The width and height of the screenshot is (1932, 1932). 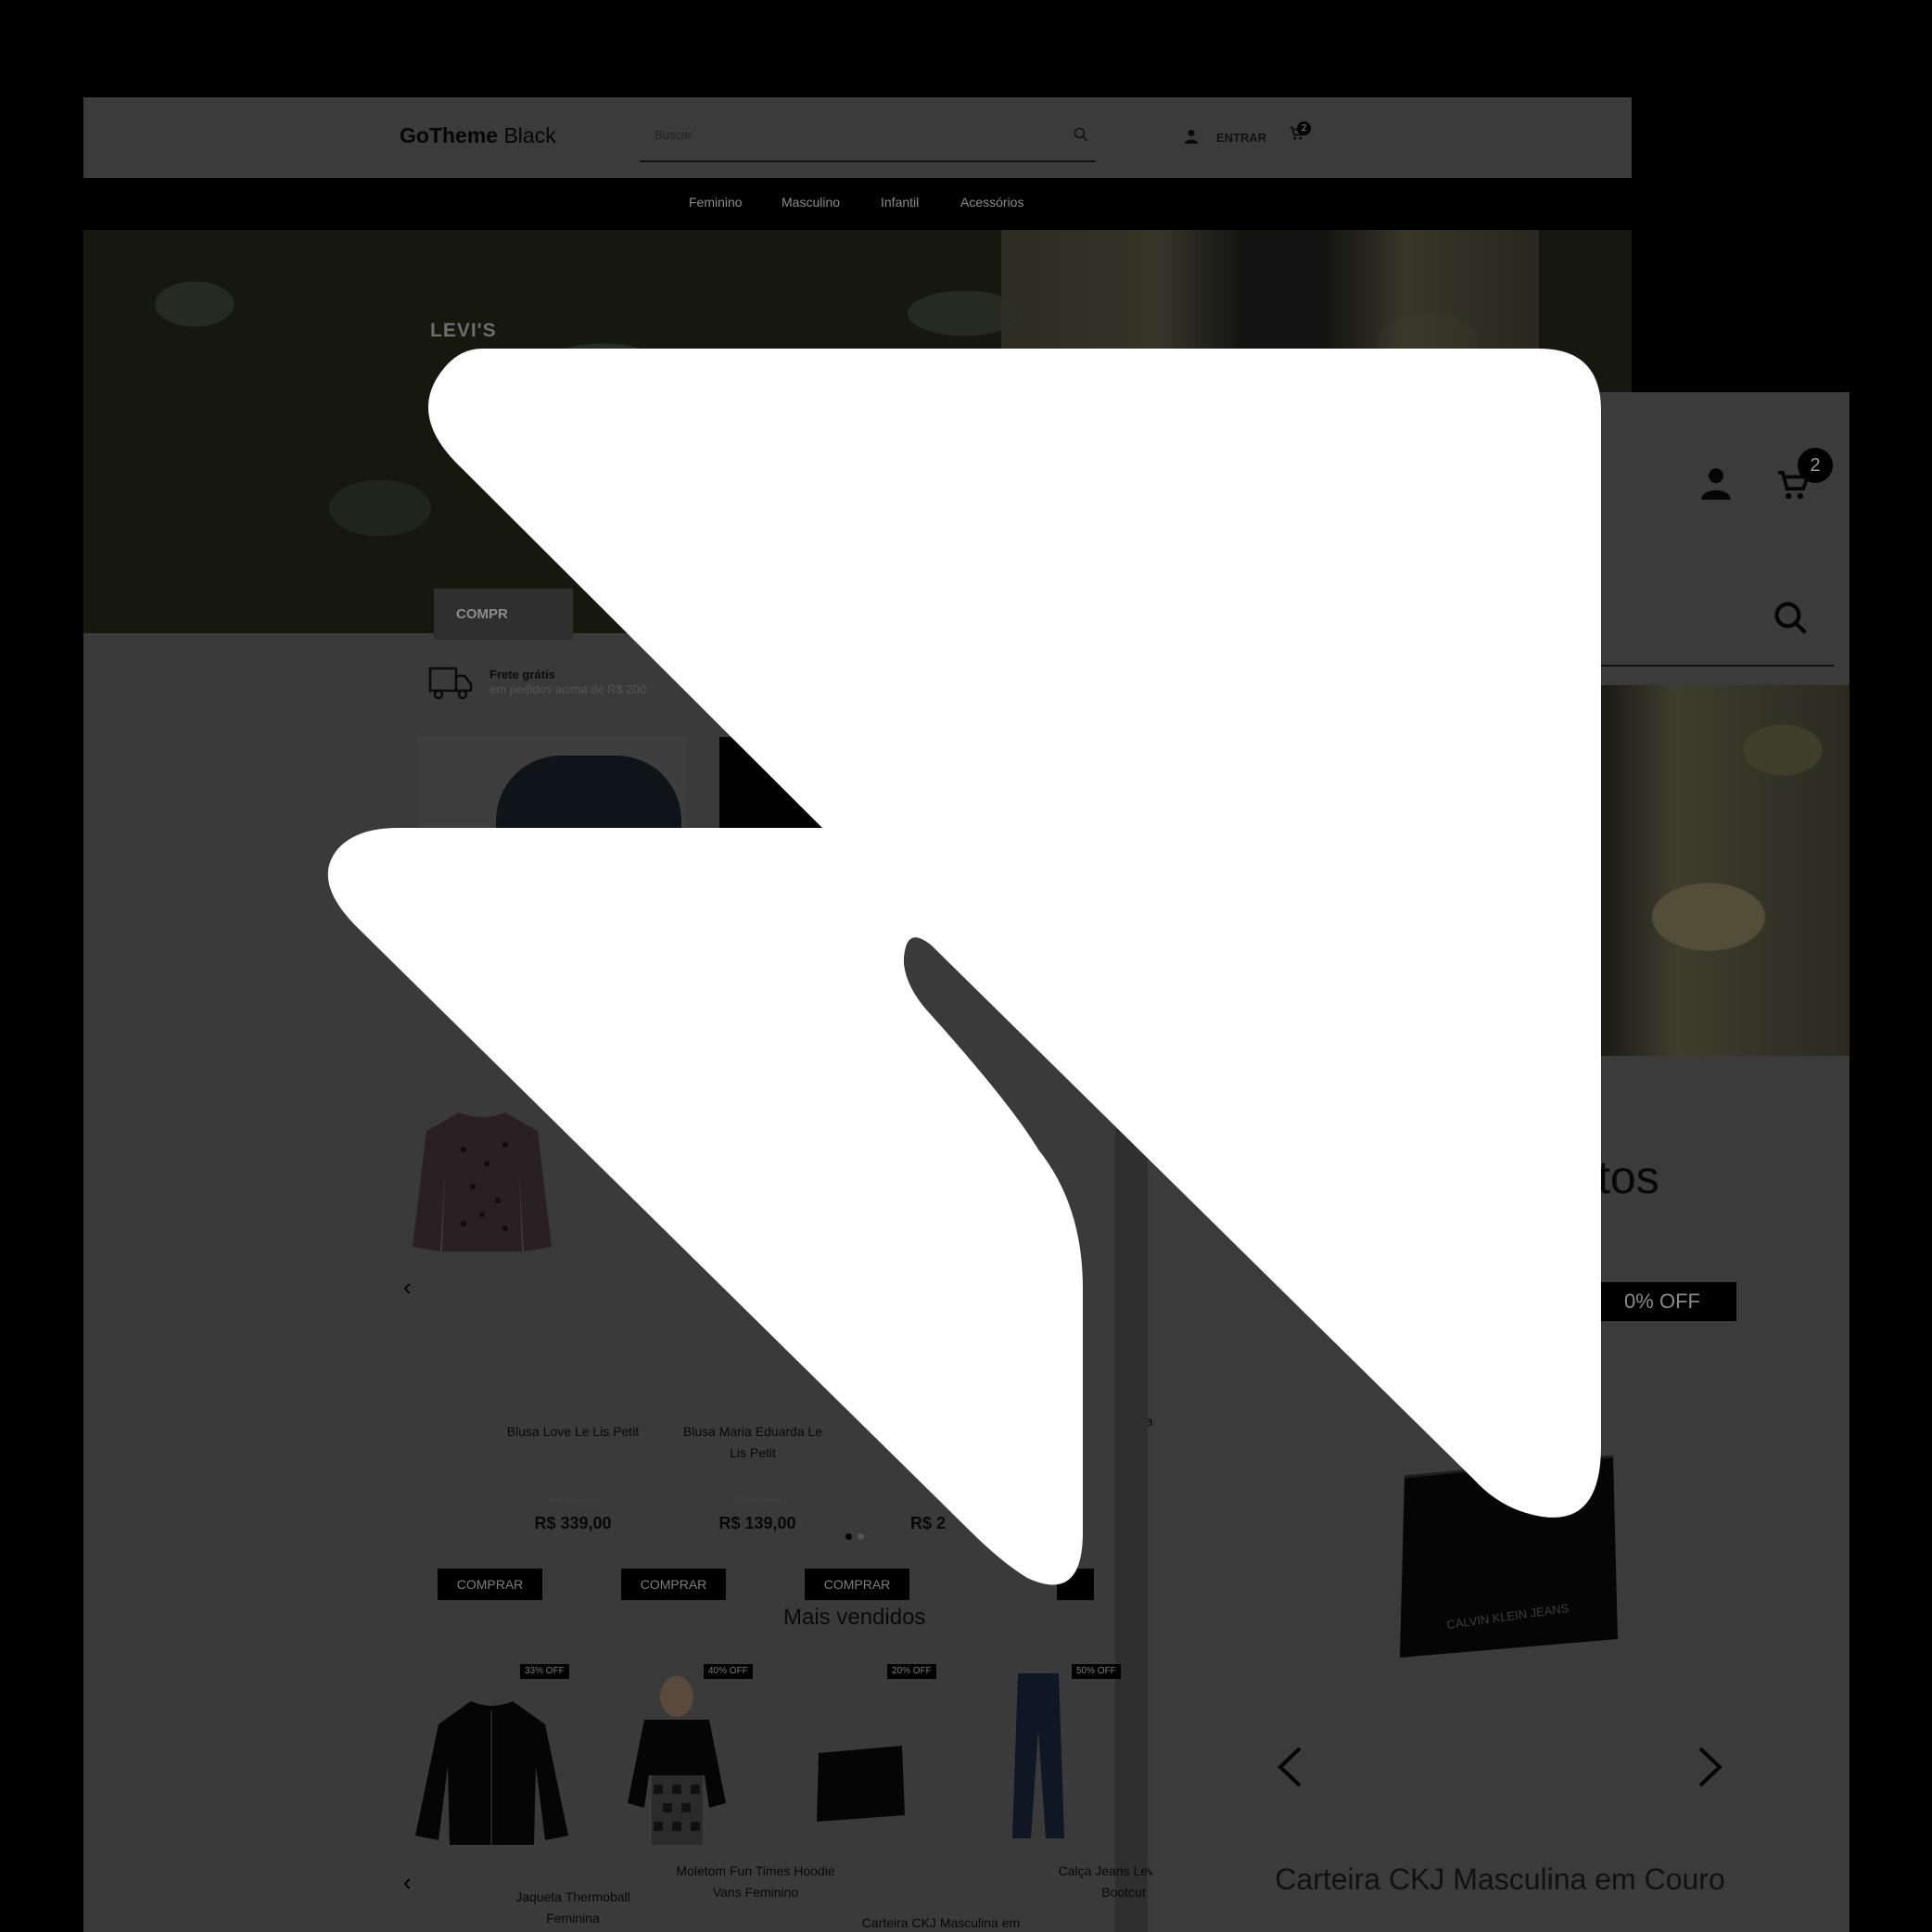 What do you see at coordinates (1241, 138) in the screenshot?
I see `login-link: ENTRAR` at bounding box center [1241, 138].